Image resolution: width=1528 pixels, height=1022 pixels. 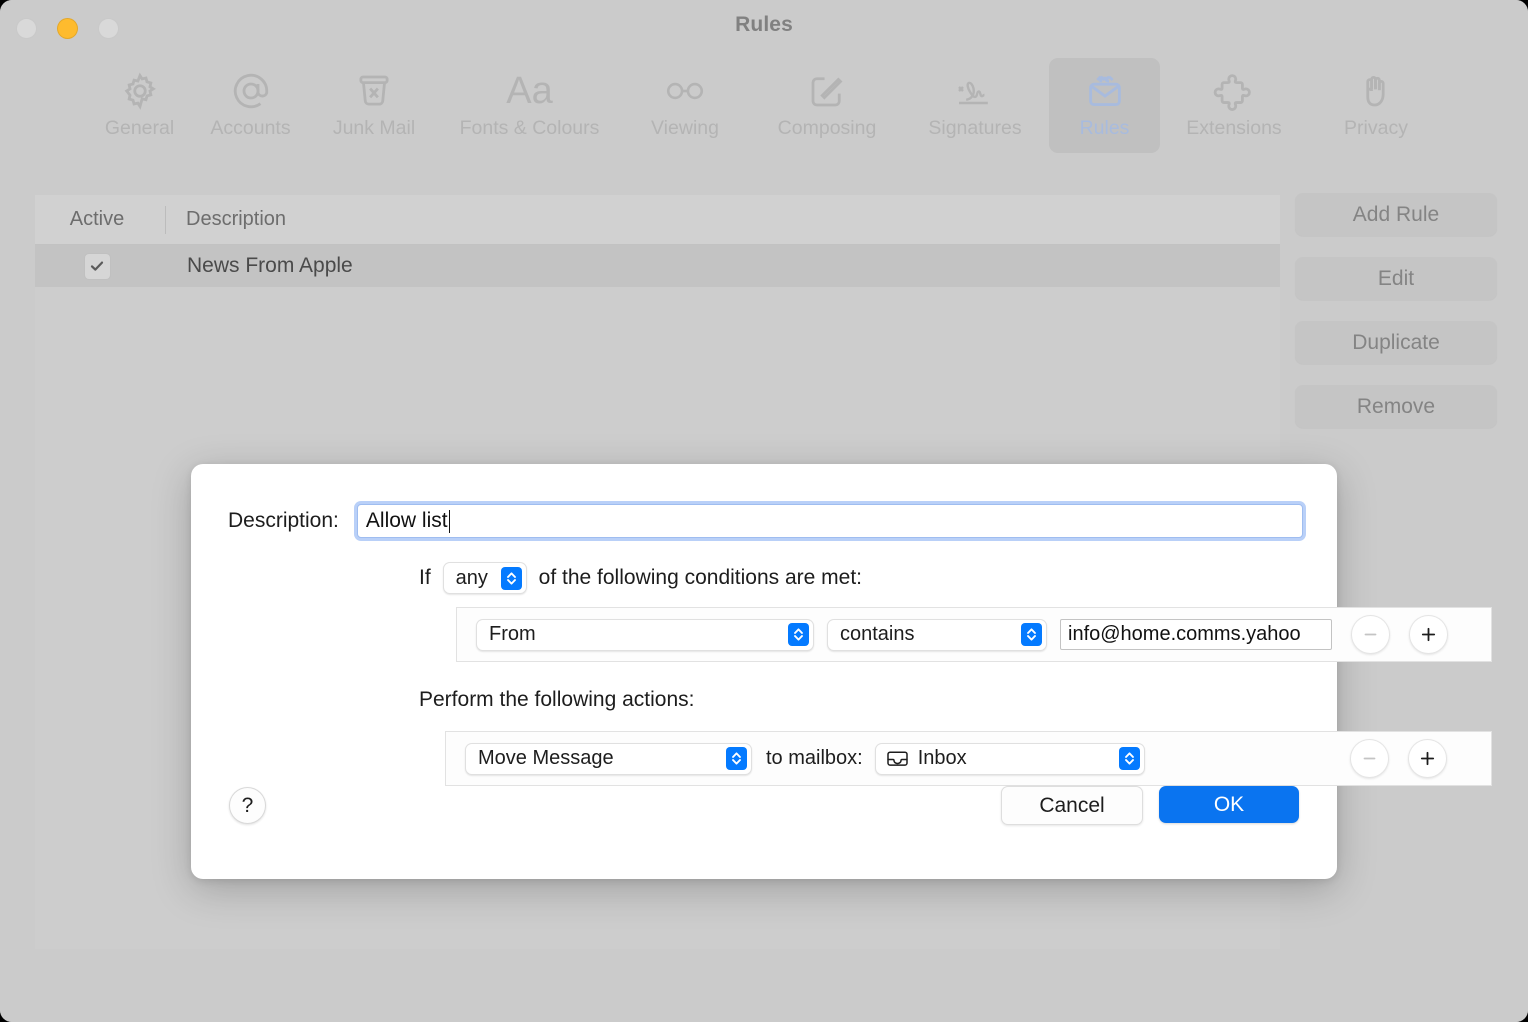 What do you see at coordinates (764, 24) in the screenshot?
I see `window-title: Rules` at bounding box center [764, 24].